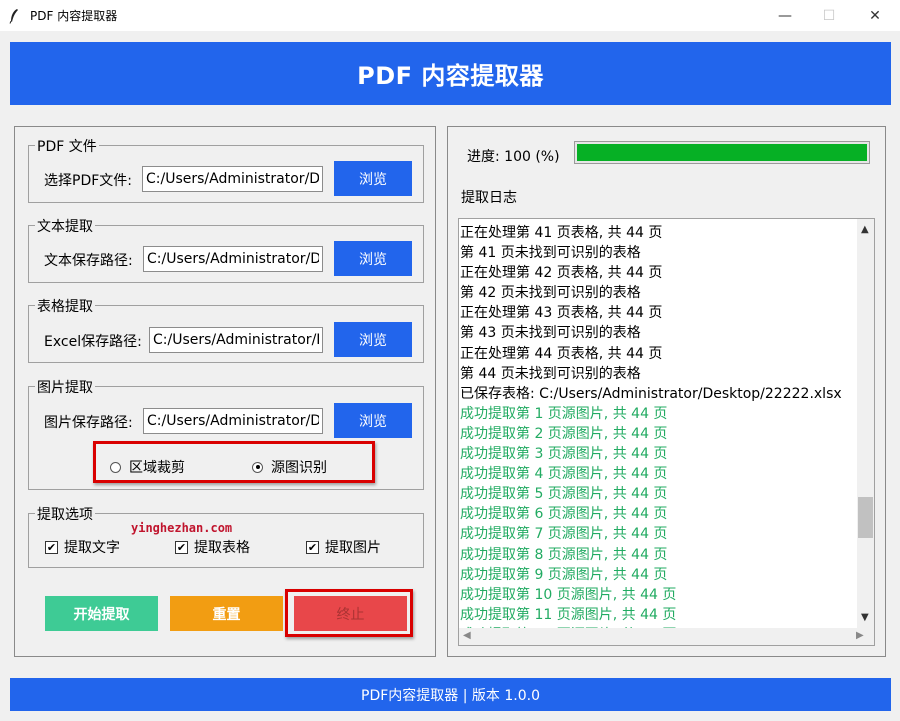 Image resolution: width=900 pixels, height=721 pixels. I want to click on version-text: PDF内容提取器 | 版本 1.0.0, so click(450, 695).